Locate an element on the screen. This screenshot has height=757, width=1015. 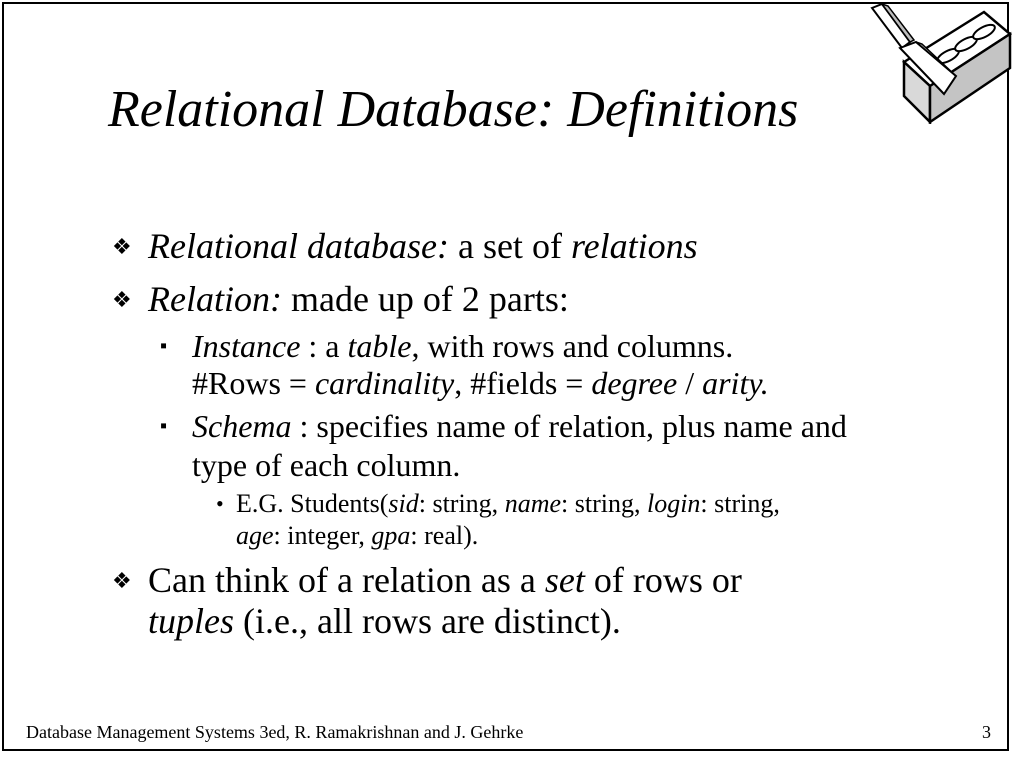
emphasis: table is located at coordinates (379, 346).